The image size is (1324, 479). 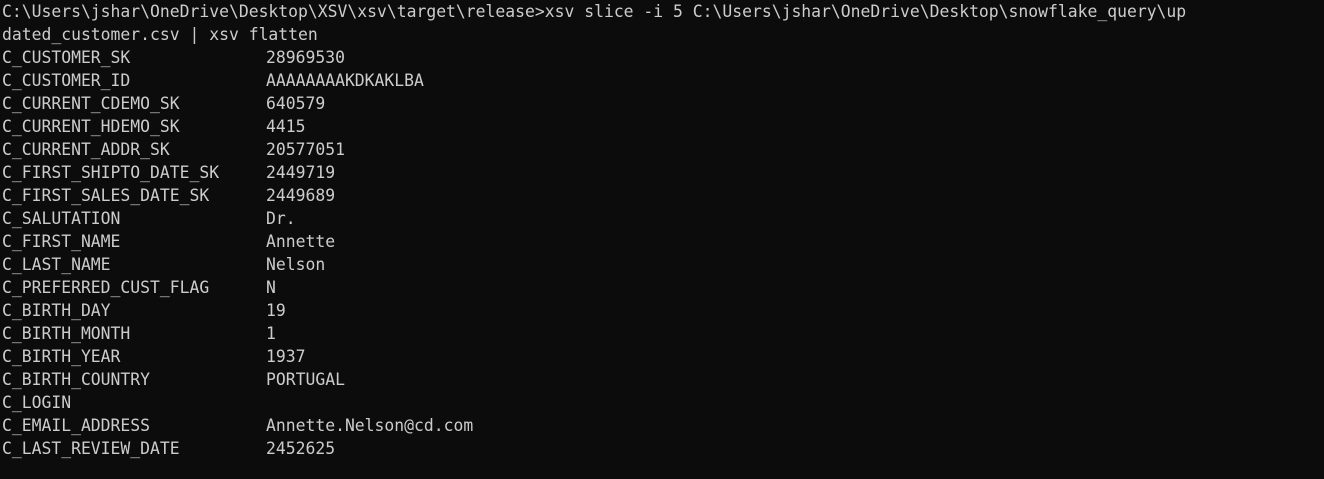 I want to click on field-value: Annette, so click(x=301, y=241).